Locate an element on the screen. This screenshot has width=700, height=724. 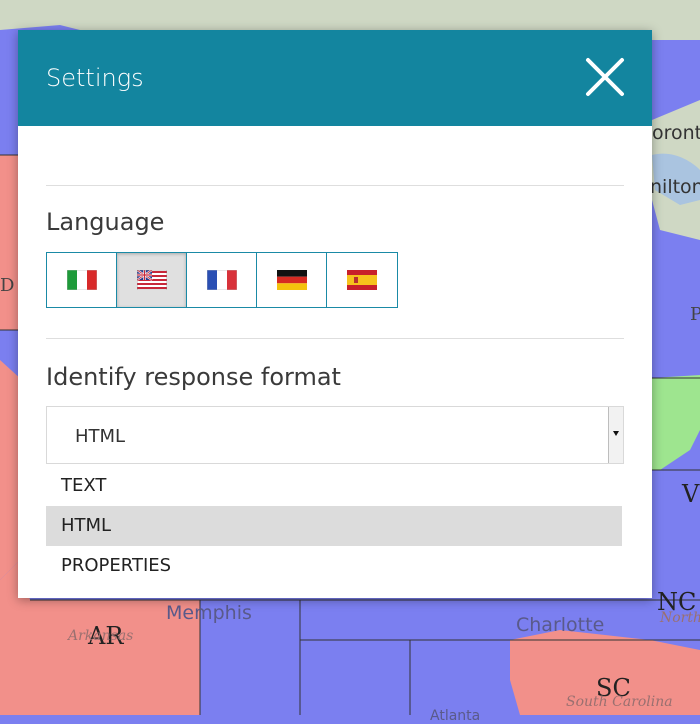
map-label-va: V is located at coordinates (691, 494).